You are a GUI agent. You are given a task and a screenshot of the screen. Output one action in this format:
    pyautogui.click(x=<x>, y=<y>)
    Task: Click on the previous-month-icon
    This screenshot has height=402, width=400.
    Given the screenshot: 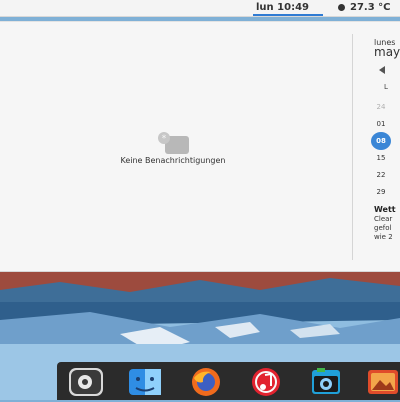 What is the action you would take?
    pyautogui.click(x=382, y=70)
    